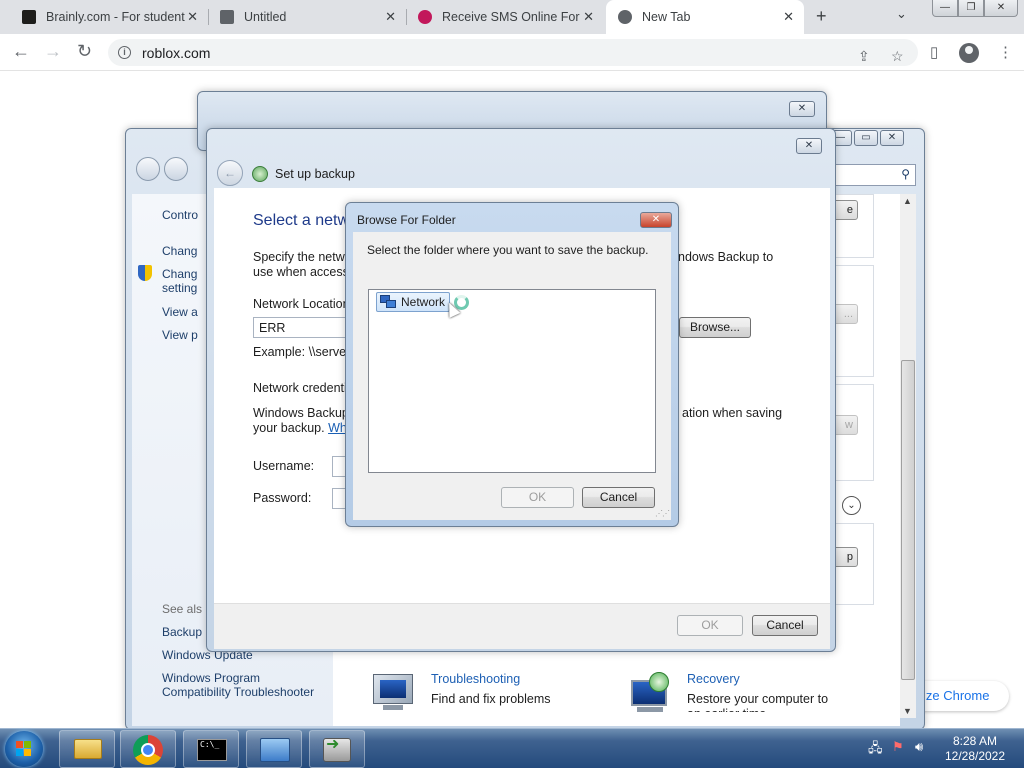  Describe the element at coordinates (307, 17) in the screenshot. I see `tab-untitled: Untitled ✕` at that location.